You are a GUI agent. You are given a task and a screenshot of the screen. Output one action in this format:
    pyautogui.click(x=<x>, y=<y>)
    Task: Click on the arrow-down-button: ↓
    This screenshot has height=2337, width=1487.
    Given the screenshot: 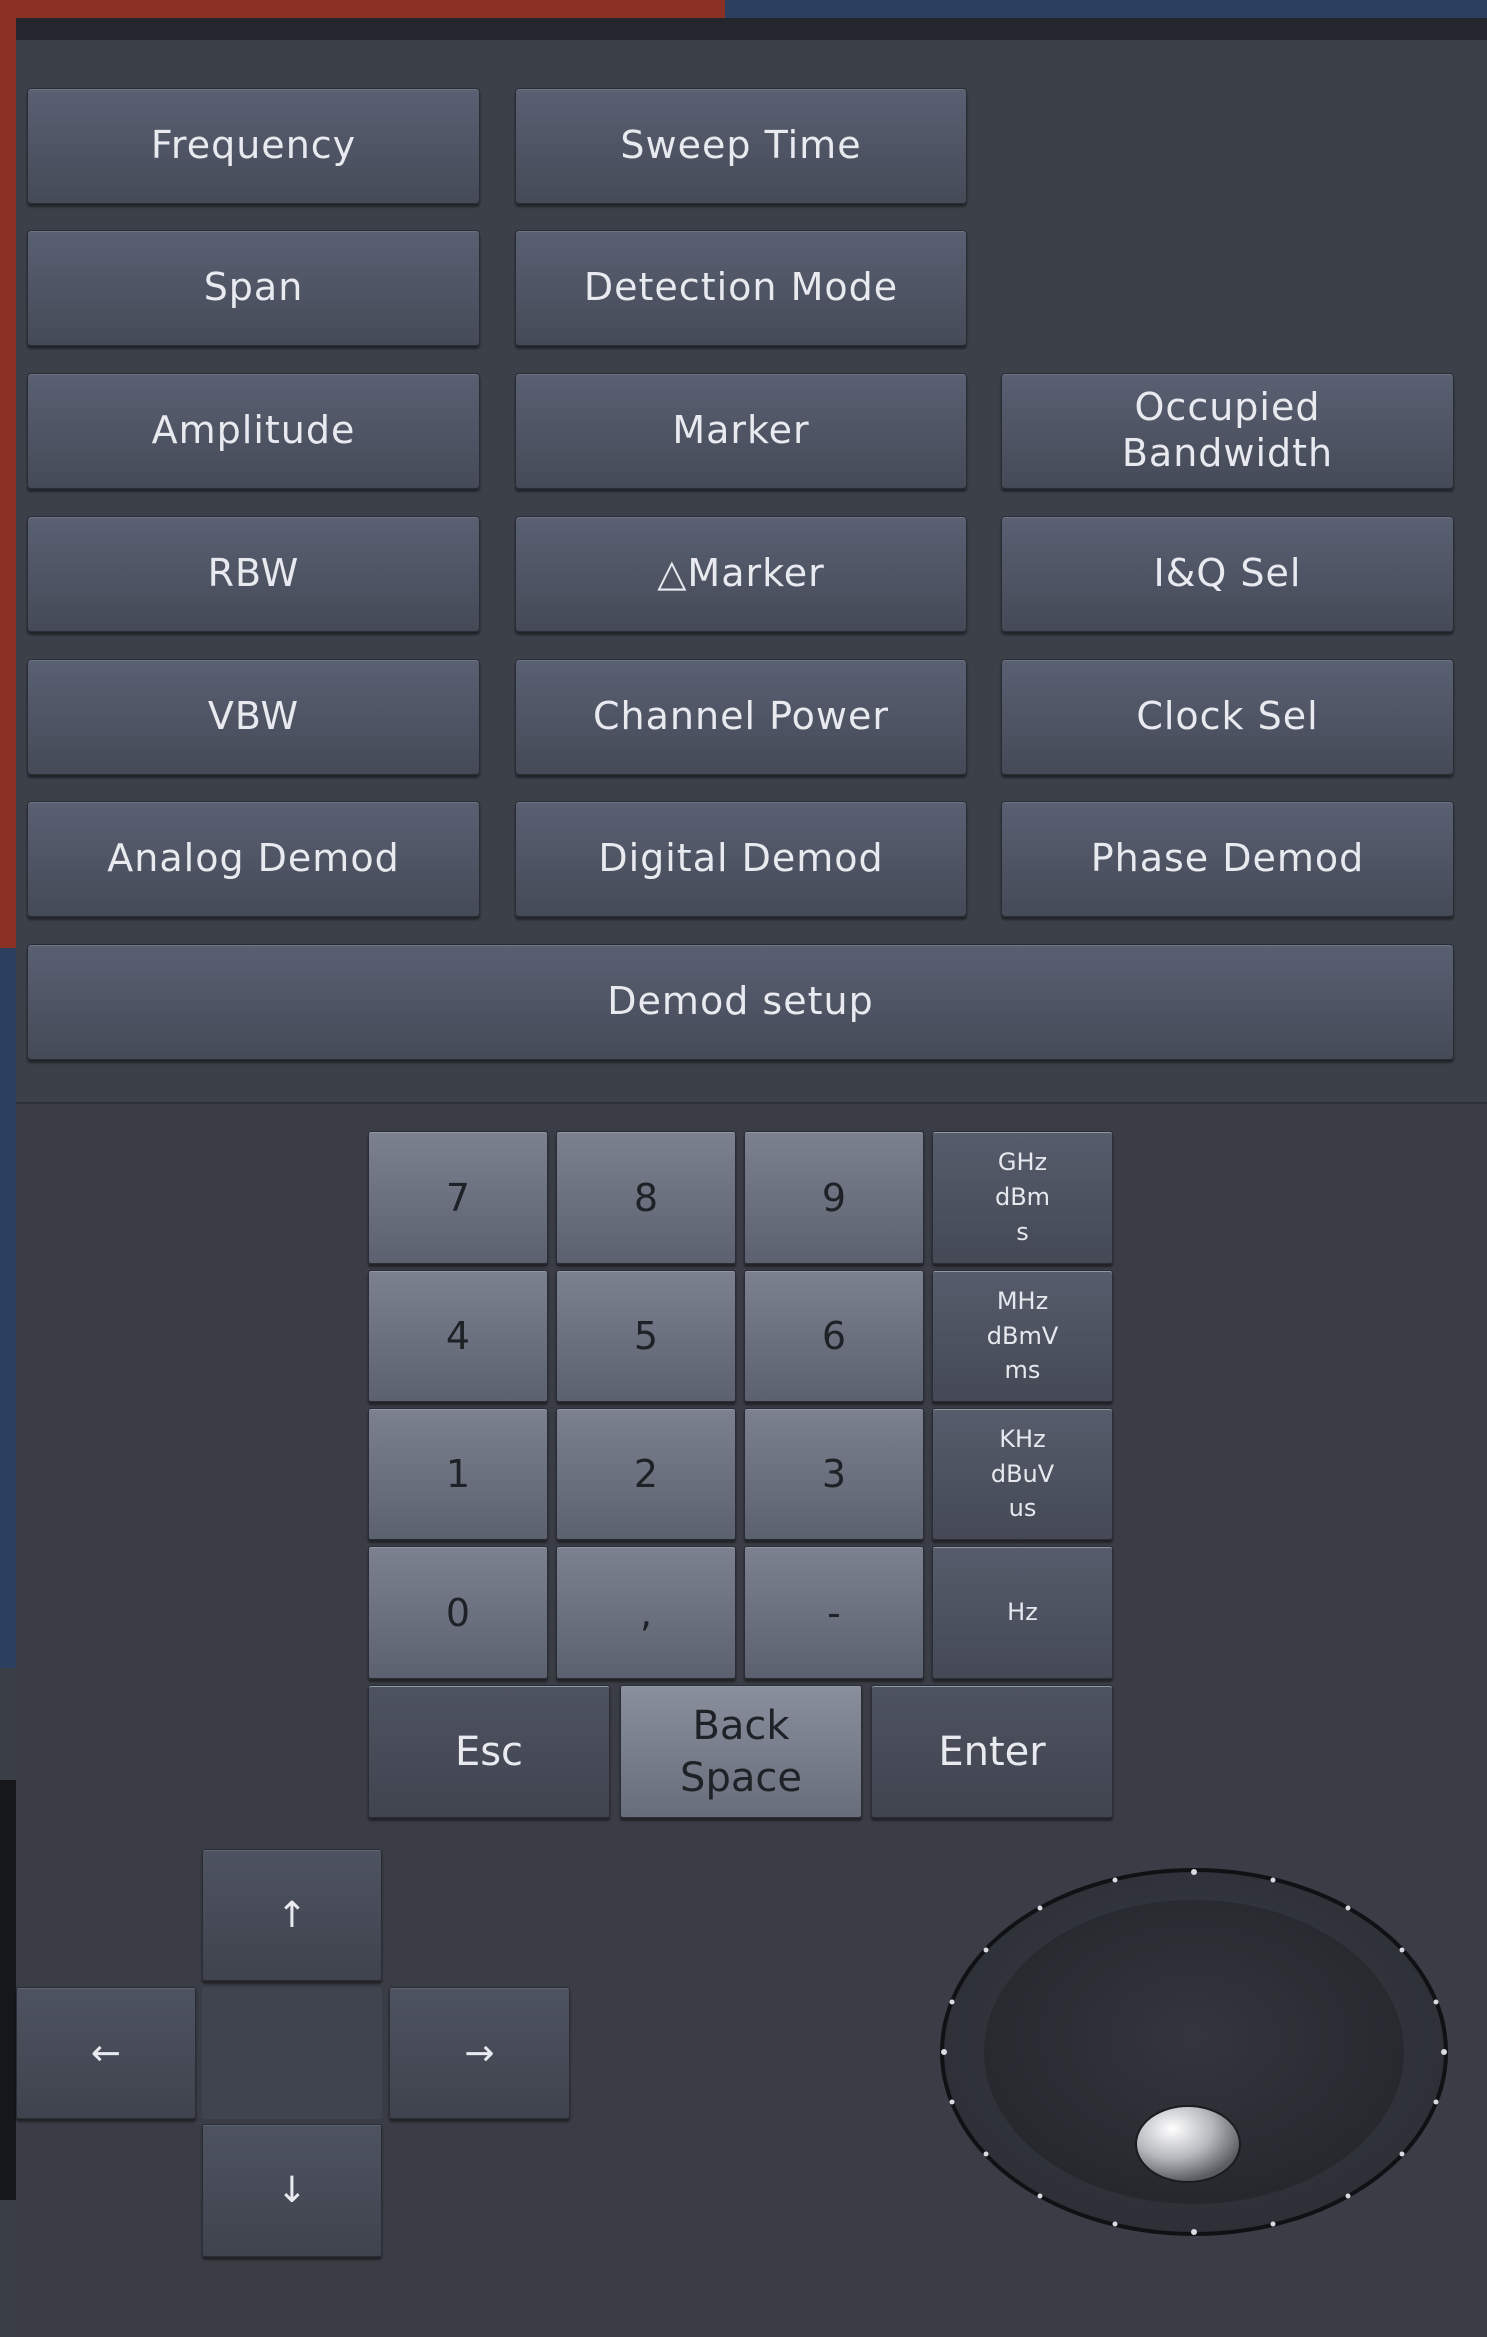 What is the action you would take?
    pyautogui.click(x=292, y=2190)
    